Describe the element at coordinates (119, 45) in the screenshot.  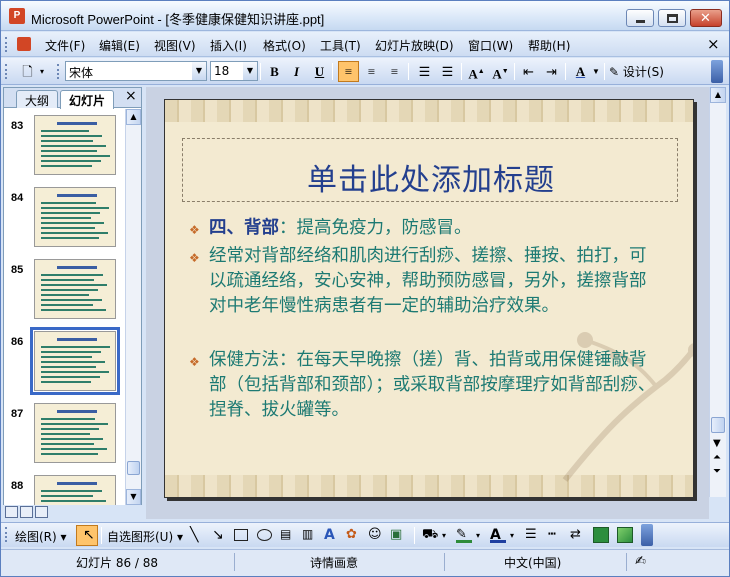
I see `menu-edit: 编辑(E)` at that location.